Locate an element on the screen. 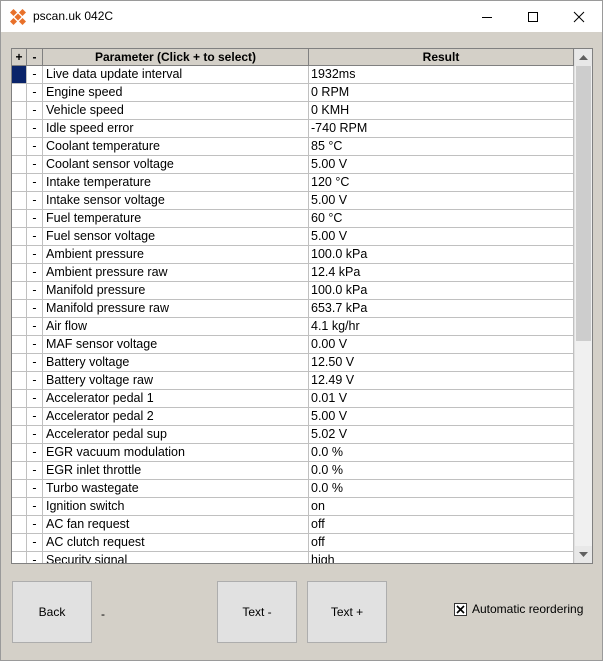 The image size is (603, 661). table-row: - Intake sensor voltage 5.00 V is located at coordinates (293, 201).